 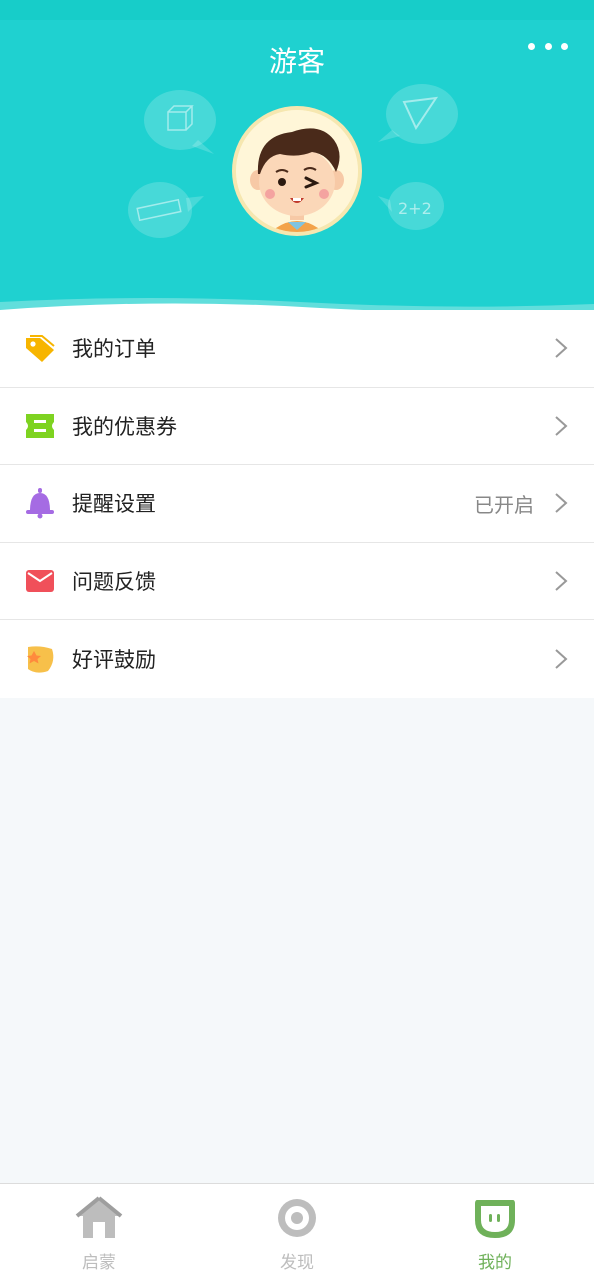 What do you see at coordinates (297, 581) in the screenshot?
I see `menu-item-feedback: 问题反馈` at bounding box center [297, 581].